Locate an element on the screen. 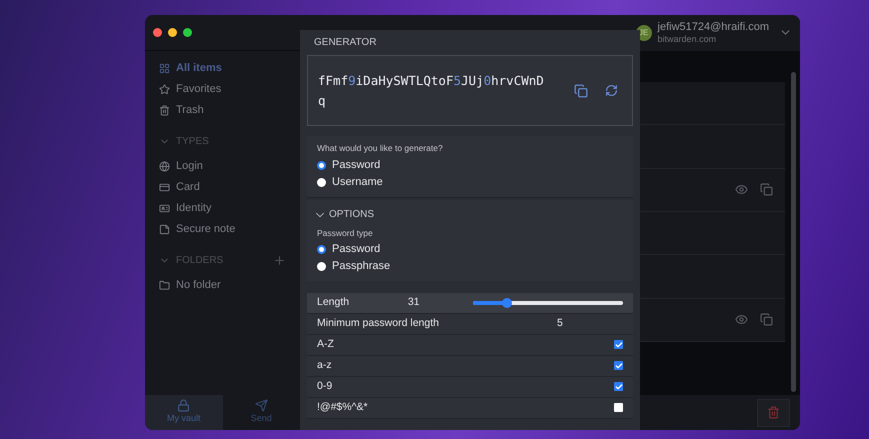  section-header: TYPES is located at coordinates (192, 142).